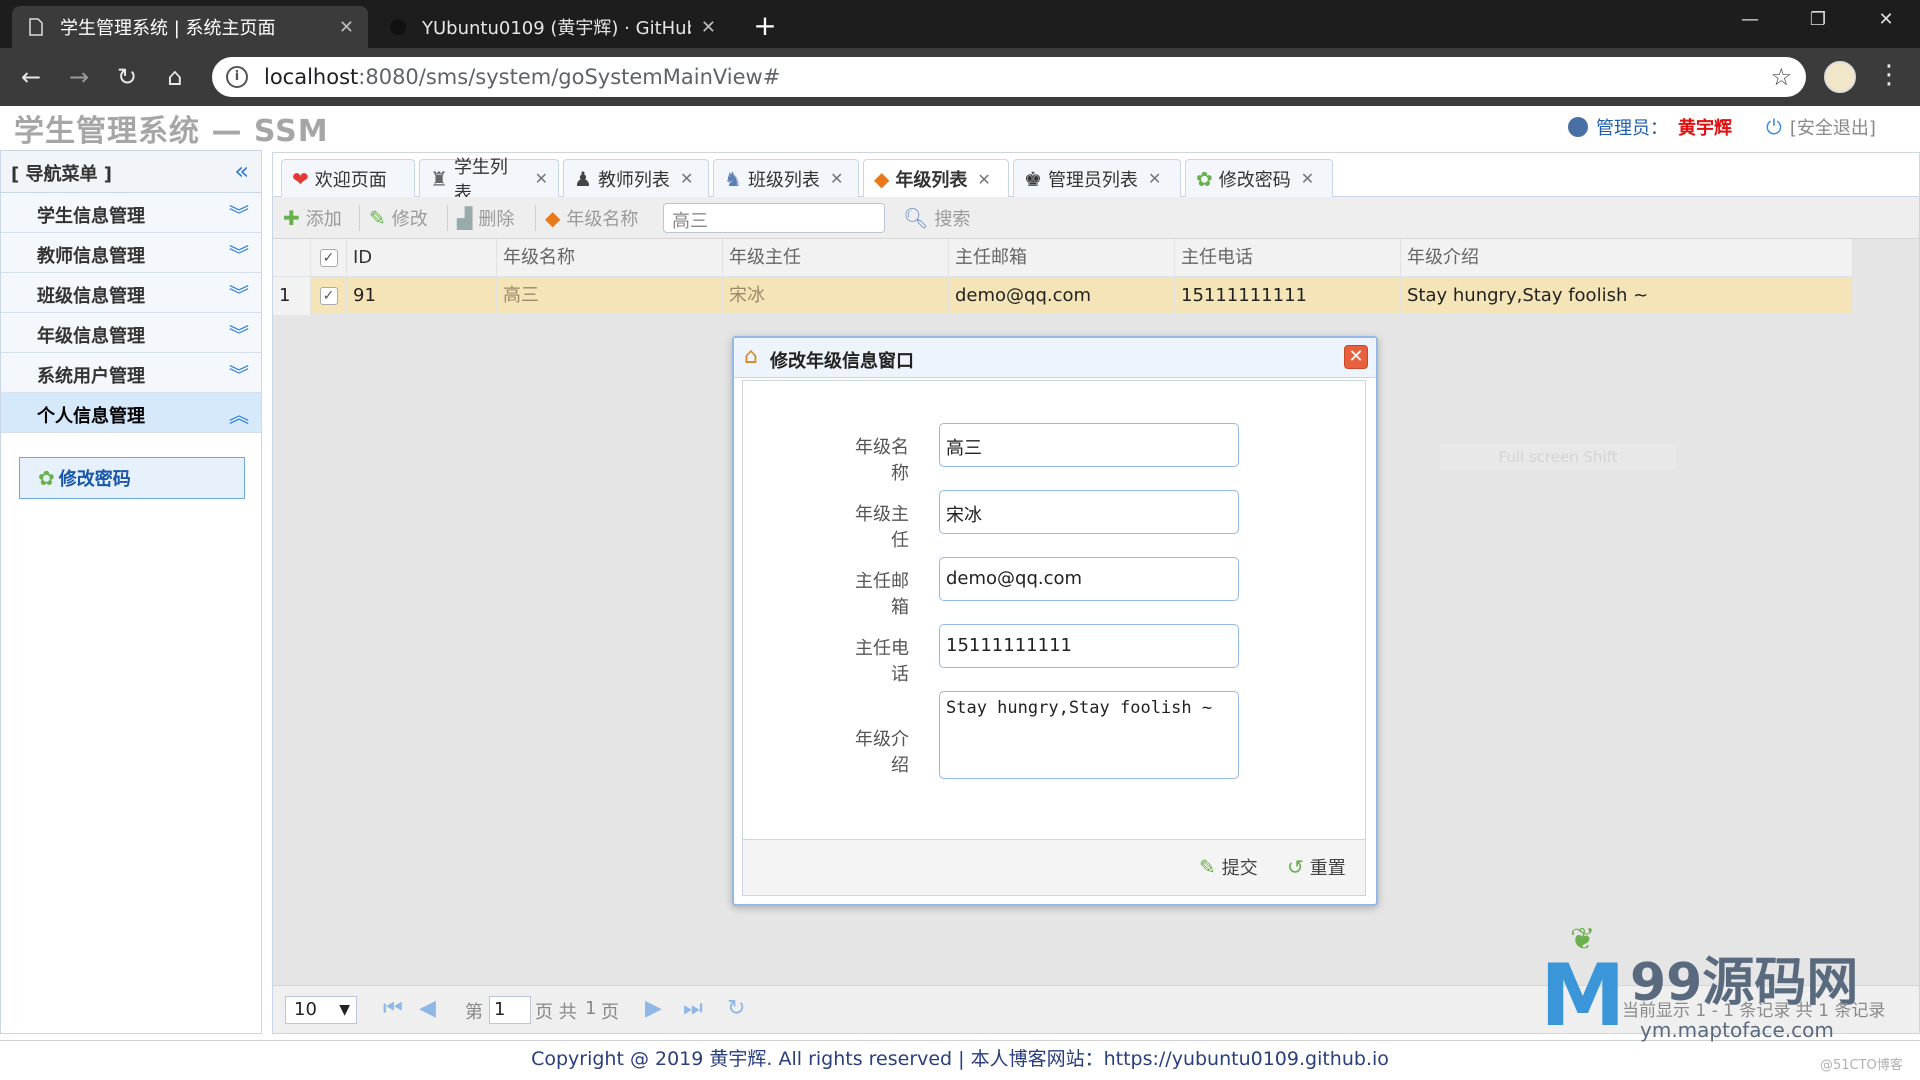 The image size is (1920, 1080). Describe the element at coordinates (311, 77) in the screenshot. I see `url-host: localhost` at that location.